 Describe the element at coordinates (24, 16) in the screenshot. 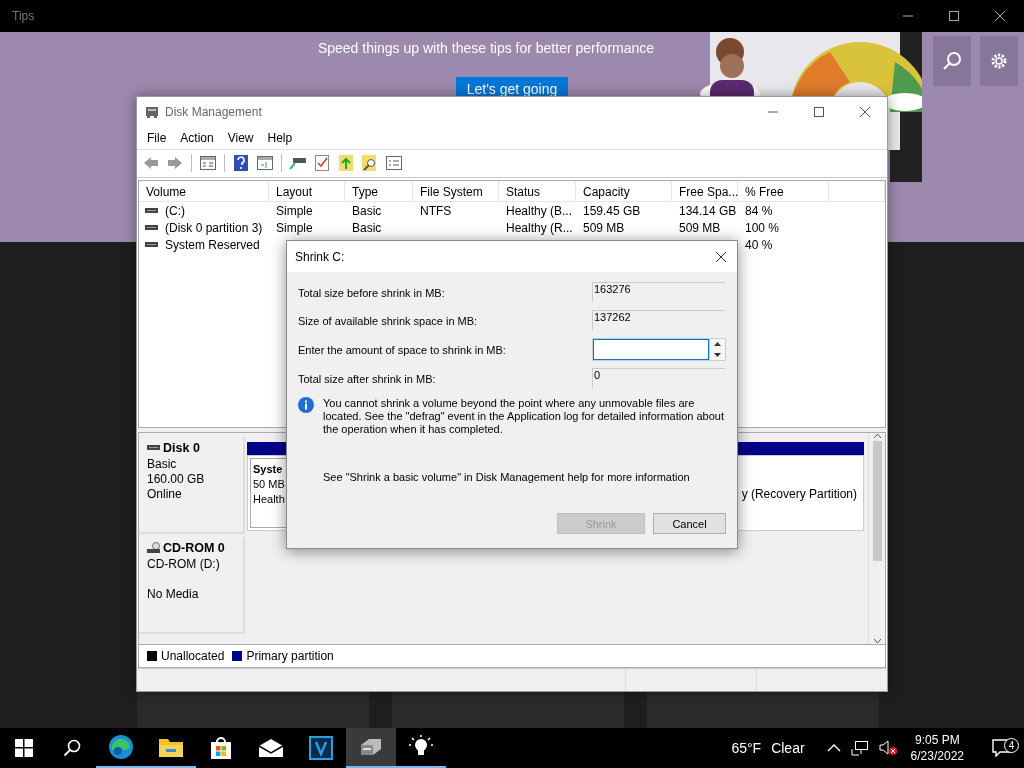

I see `window-title: Tips` at that location.